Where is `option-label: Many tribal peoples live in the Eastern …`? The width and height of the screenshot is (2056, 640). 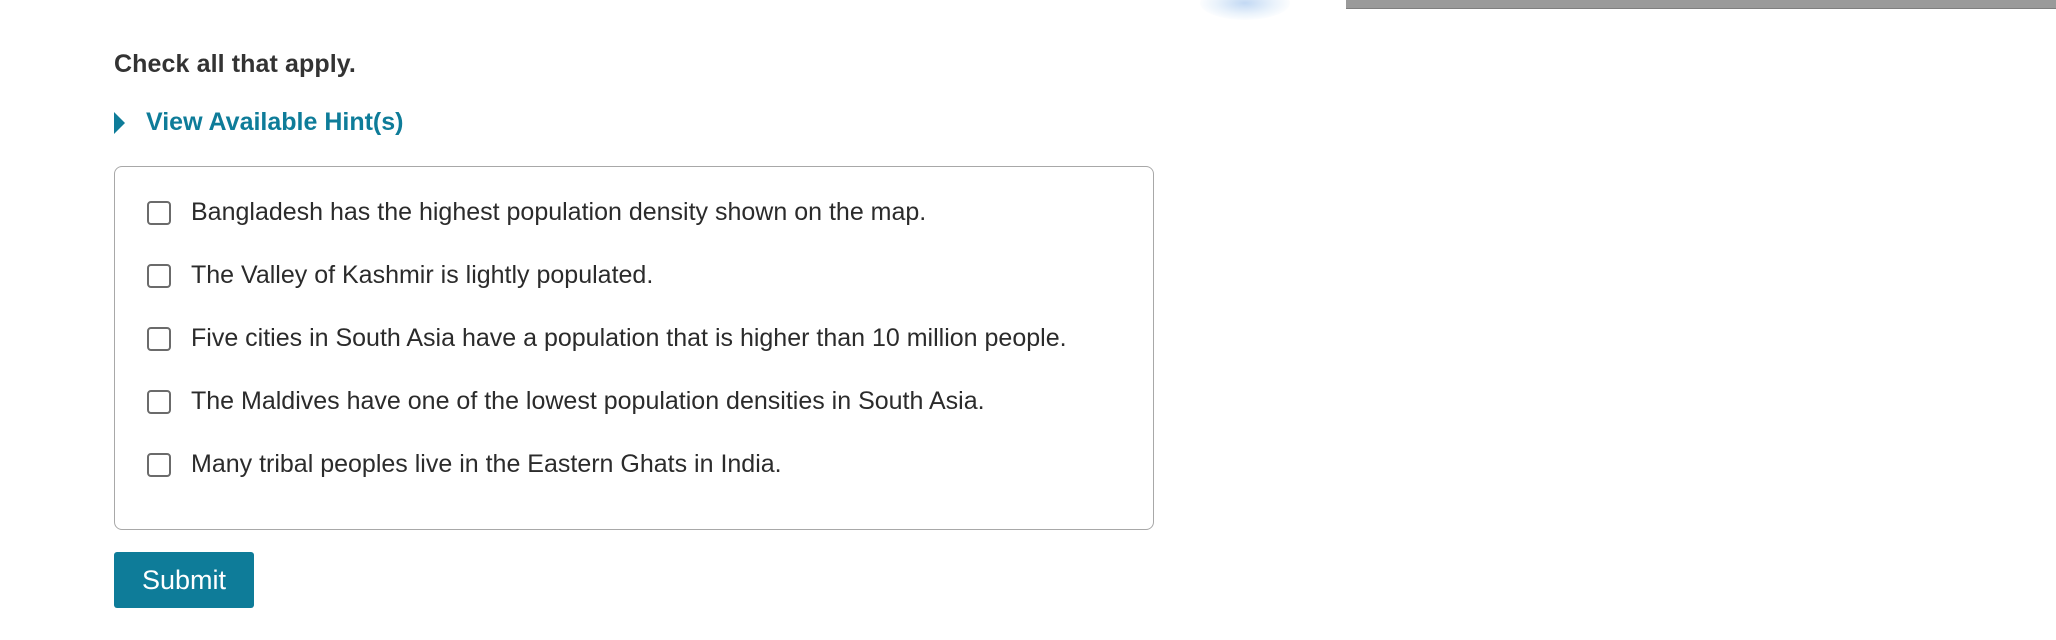 option-label: Many tribal peoples live in the Eastern … is located at coordinates (486, 464).